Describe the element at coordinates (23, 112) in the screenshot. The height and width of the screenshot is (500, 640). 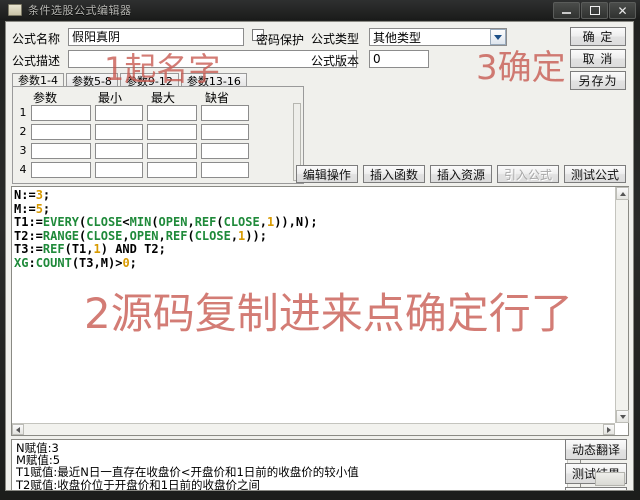
I see `row-index: 1` at that location.